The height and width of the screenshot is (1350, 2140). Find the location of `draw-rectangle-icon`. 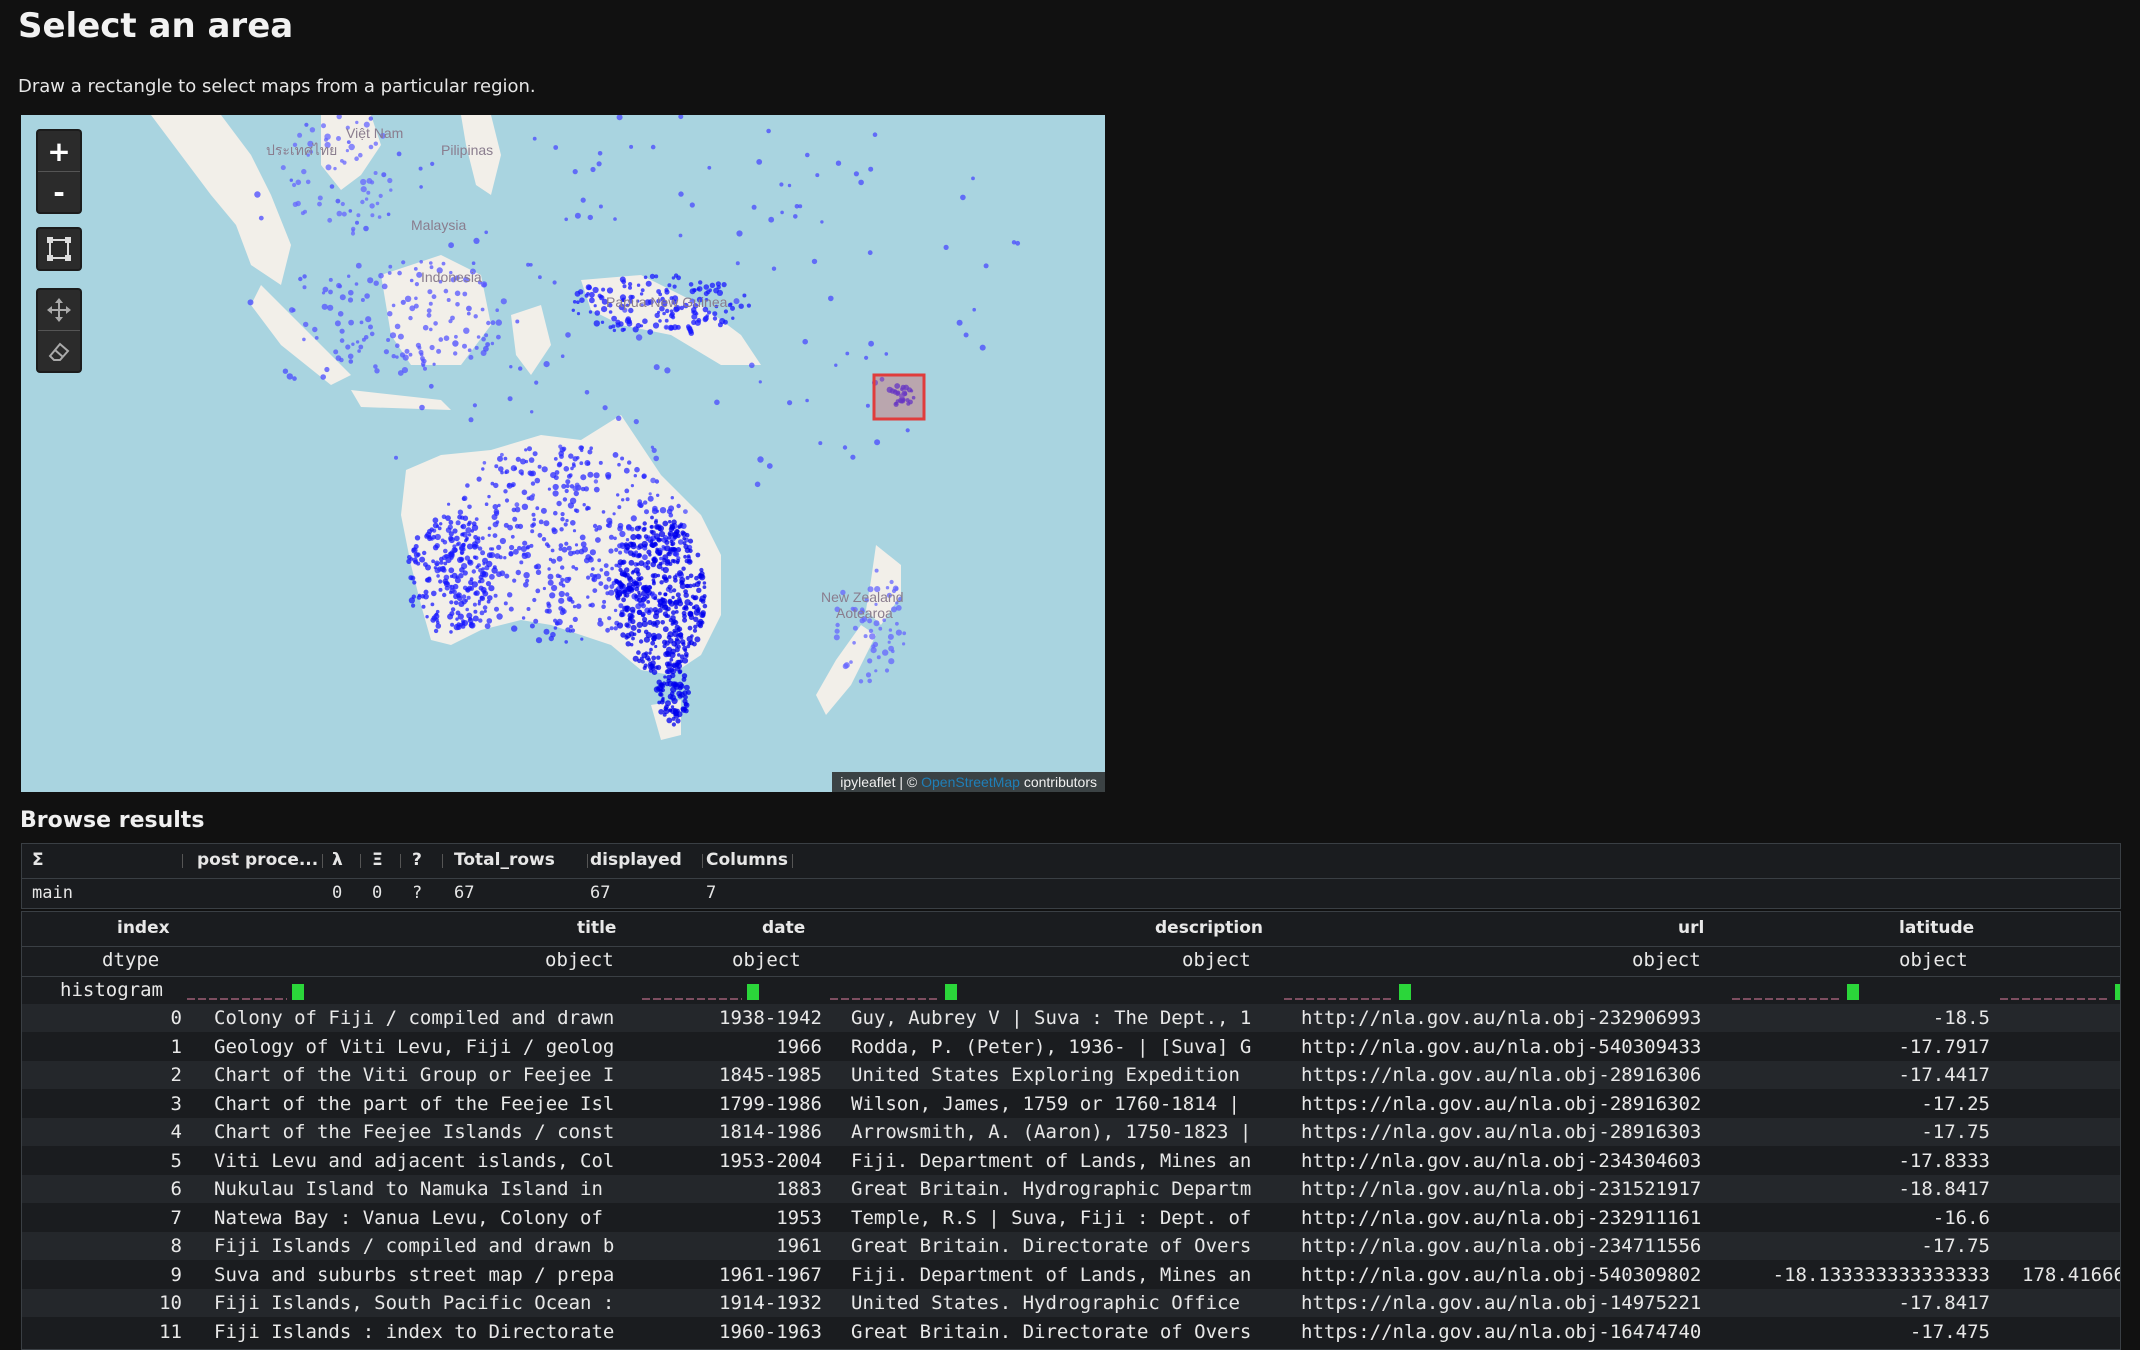

draw-rectangle-icon is located at coordinates (59, 249).